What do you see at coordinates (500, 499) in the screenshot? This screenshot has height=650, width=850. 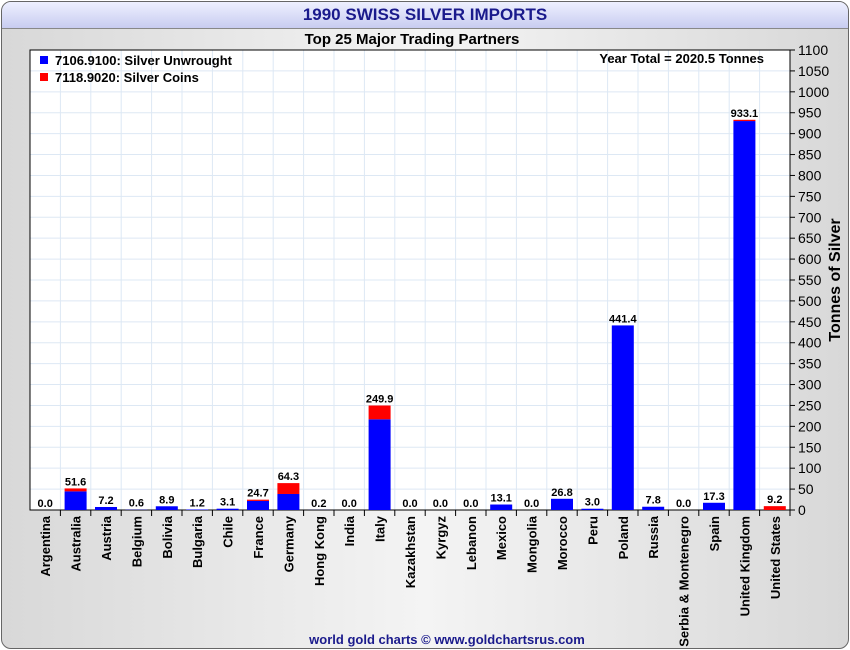 I see `data-label: 13.1` at bounding box center [500, 499].